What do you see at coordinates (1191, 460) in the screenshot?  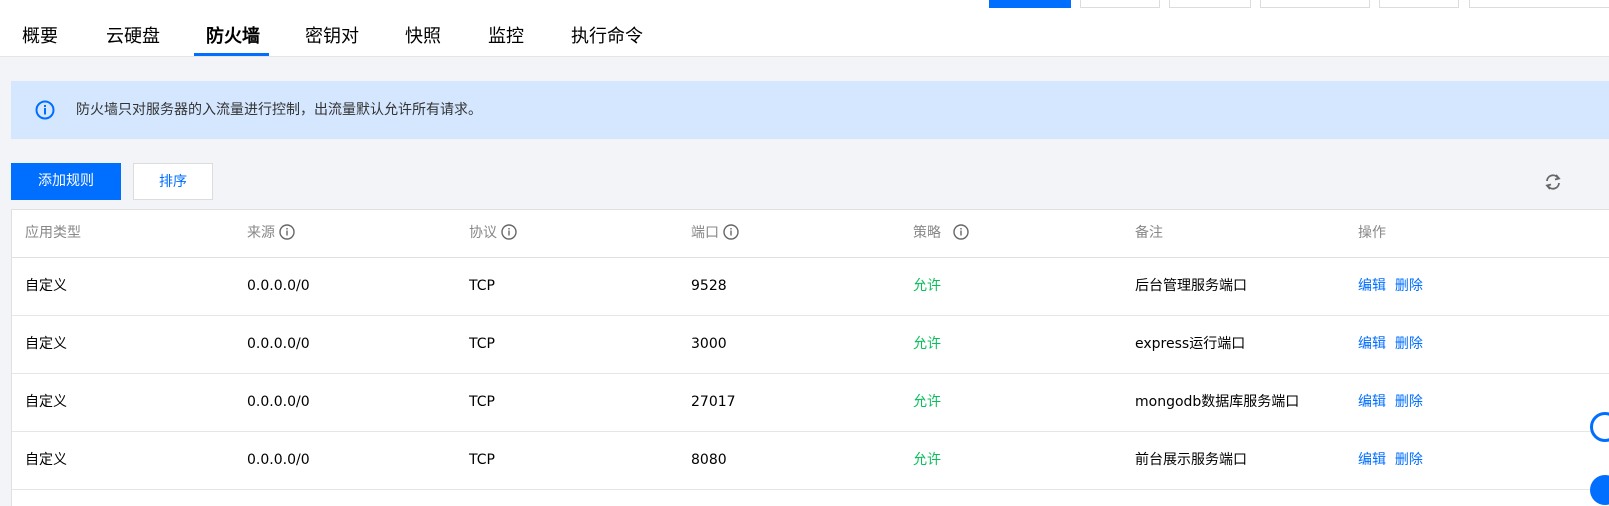 I see `cell-remark: 前台展示服务端口` at bounding box center [1191, 460].